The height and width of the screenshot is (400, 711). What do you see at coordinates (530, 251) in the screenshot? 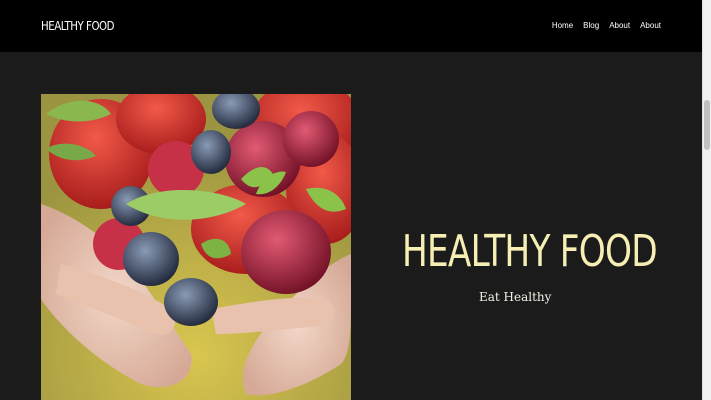
I see `hero-title: HEALTHY FOOD` at bounding box center [530, 251].